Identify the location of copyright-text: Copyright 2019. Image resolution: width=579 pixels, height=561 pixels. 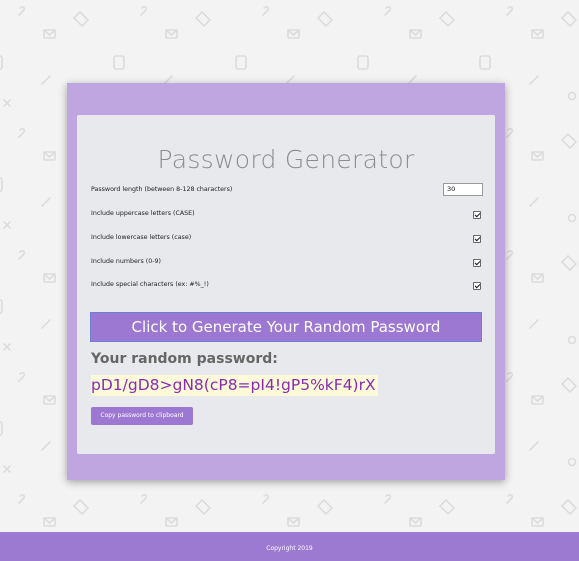
(289, 548).